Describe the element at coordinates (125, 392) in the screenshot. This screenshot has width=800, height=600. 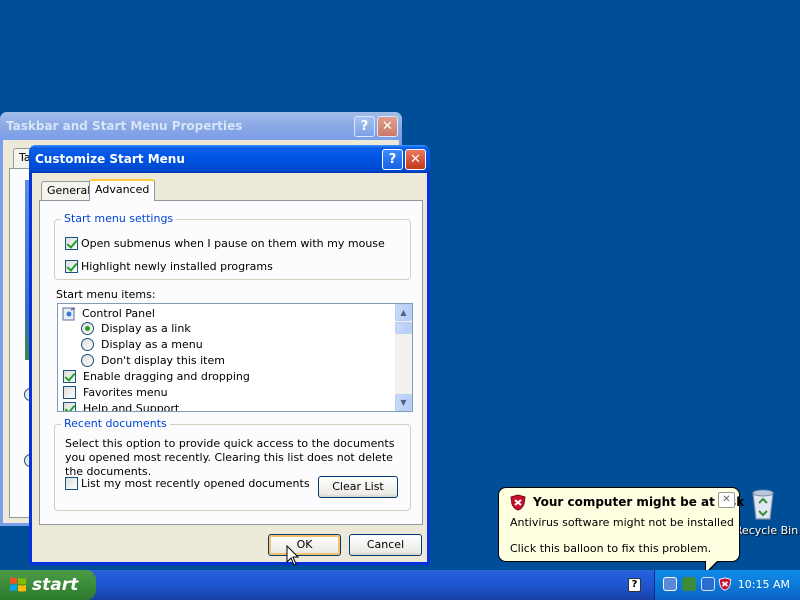
I see `list-item-label: Favorites menu` at that location.